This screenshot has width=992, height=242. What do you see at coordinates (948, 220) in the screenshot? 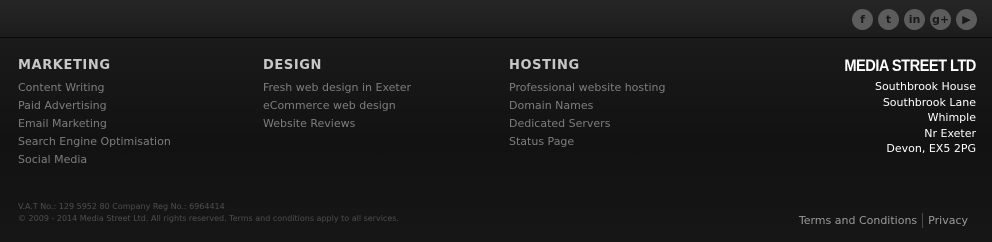
I see `privacy-link: Privacy` at bounding box center [948, 220].